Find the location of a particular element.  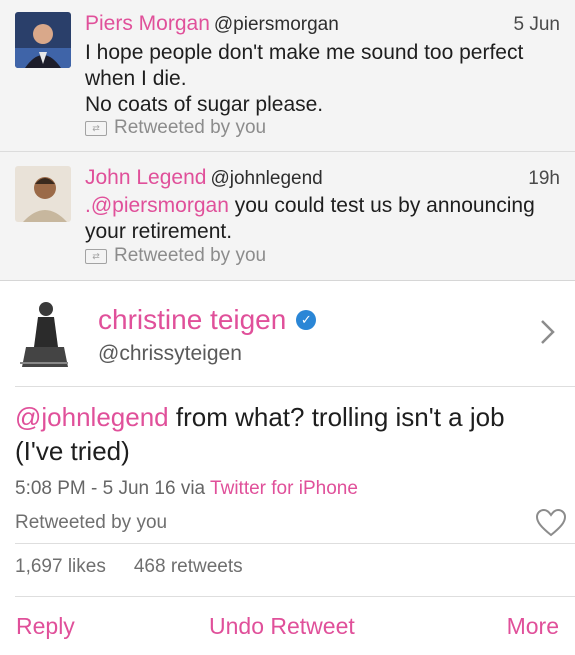

profile-name: christine teigen ✓ is located at coordinates (207, 320).